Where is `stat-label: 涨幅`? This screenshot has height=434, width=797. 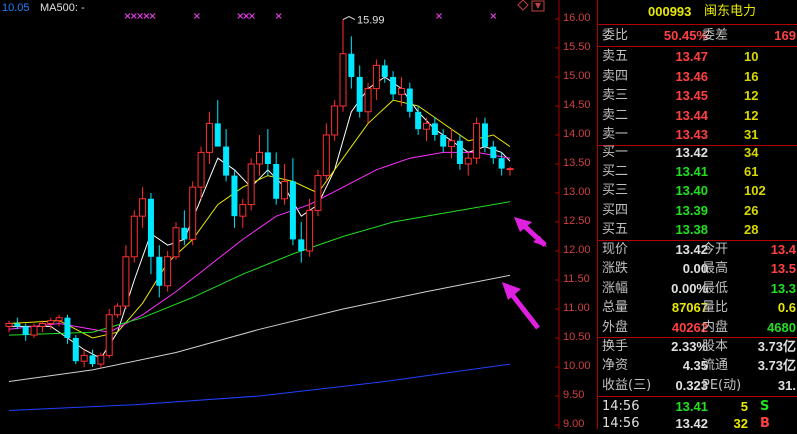 stat-label: 涨幅 is located at coordinates (615, 288).